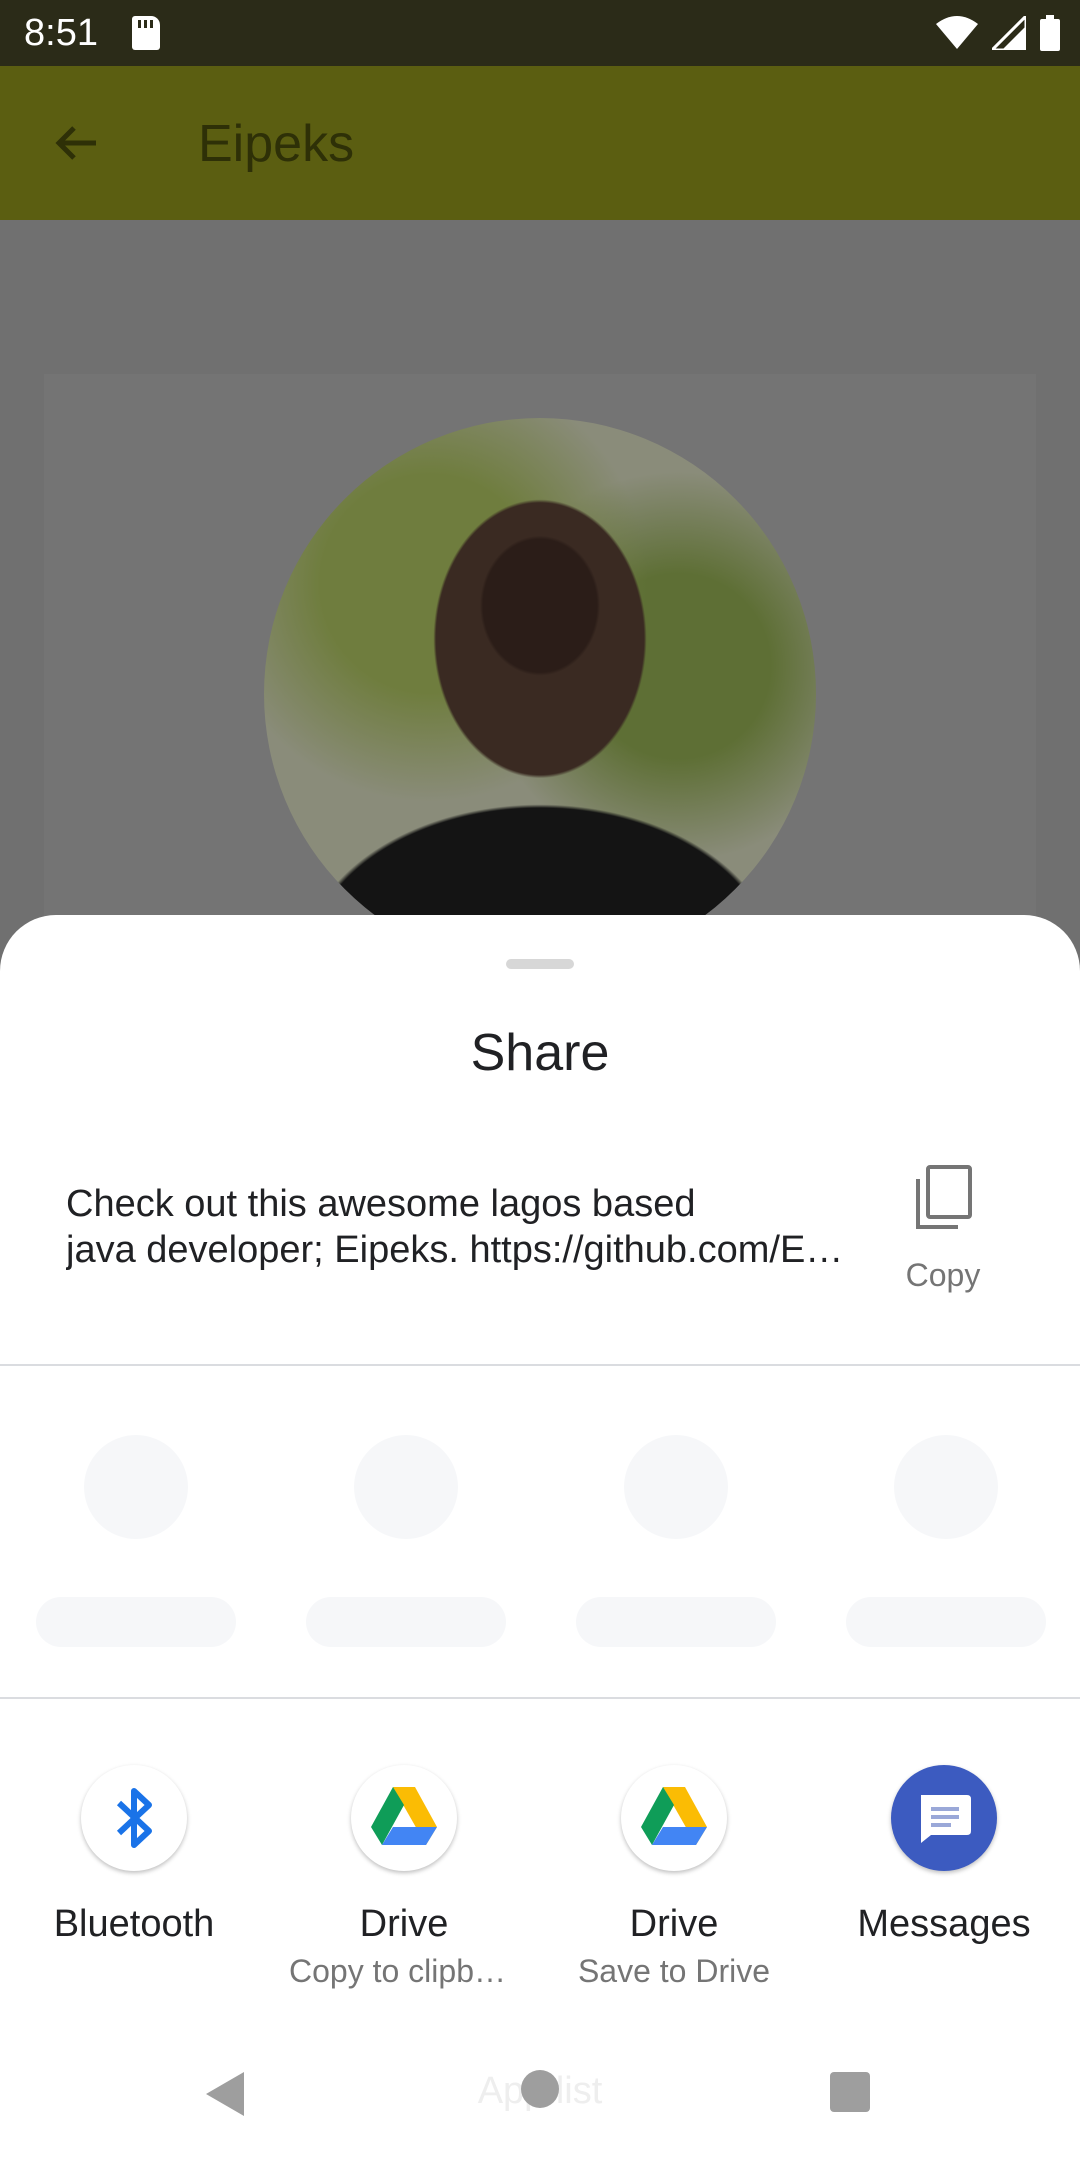 This screenshot has height=2160, width=1080. I want to click on copy-icon, so click(944, 1197).